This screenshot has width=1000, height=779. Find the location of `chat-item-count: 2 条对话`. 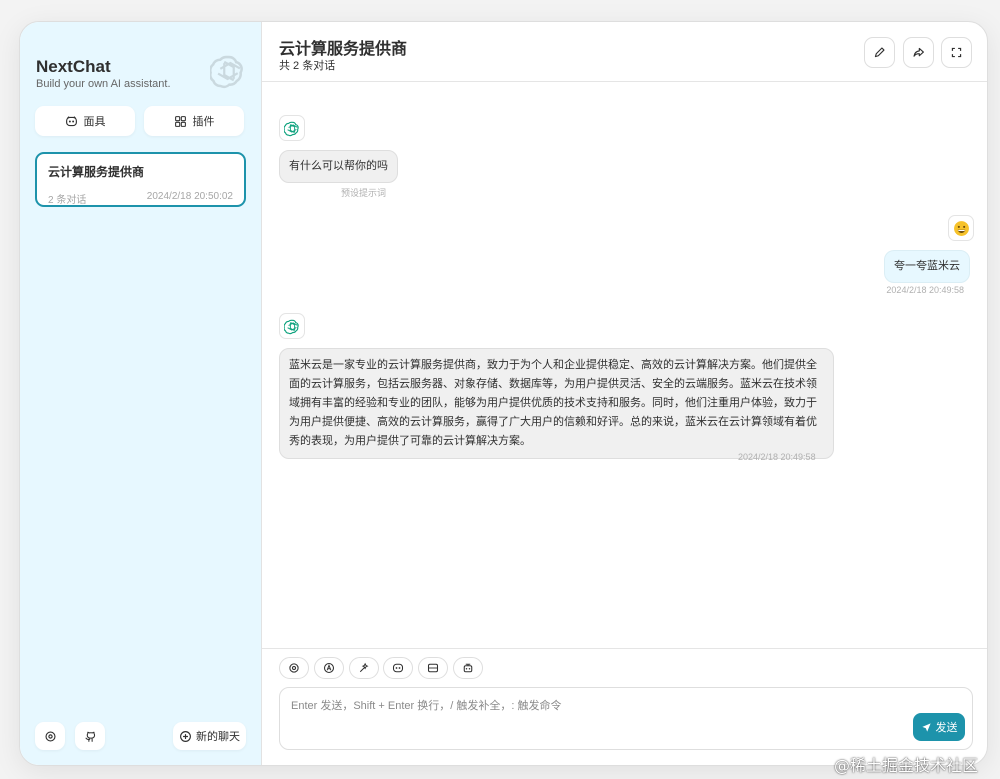

chat-item-count: 2 条对话 is located at coordinates (67, 200).